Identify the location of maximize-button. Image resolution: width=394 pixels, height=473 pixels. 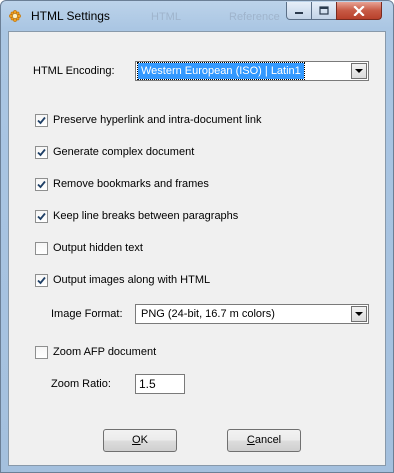
(324, 11).